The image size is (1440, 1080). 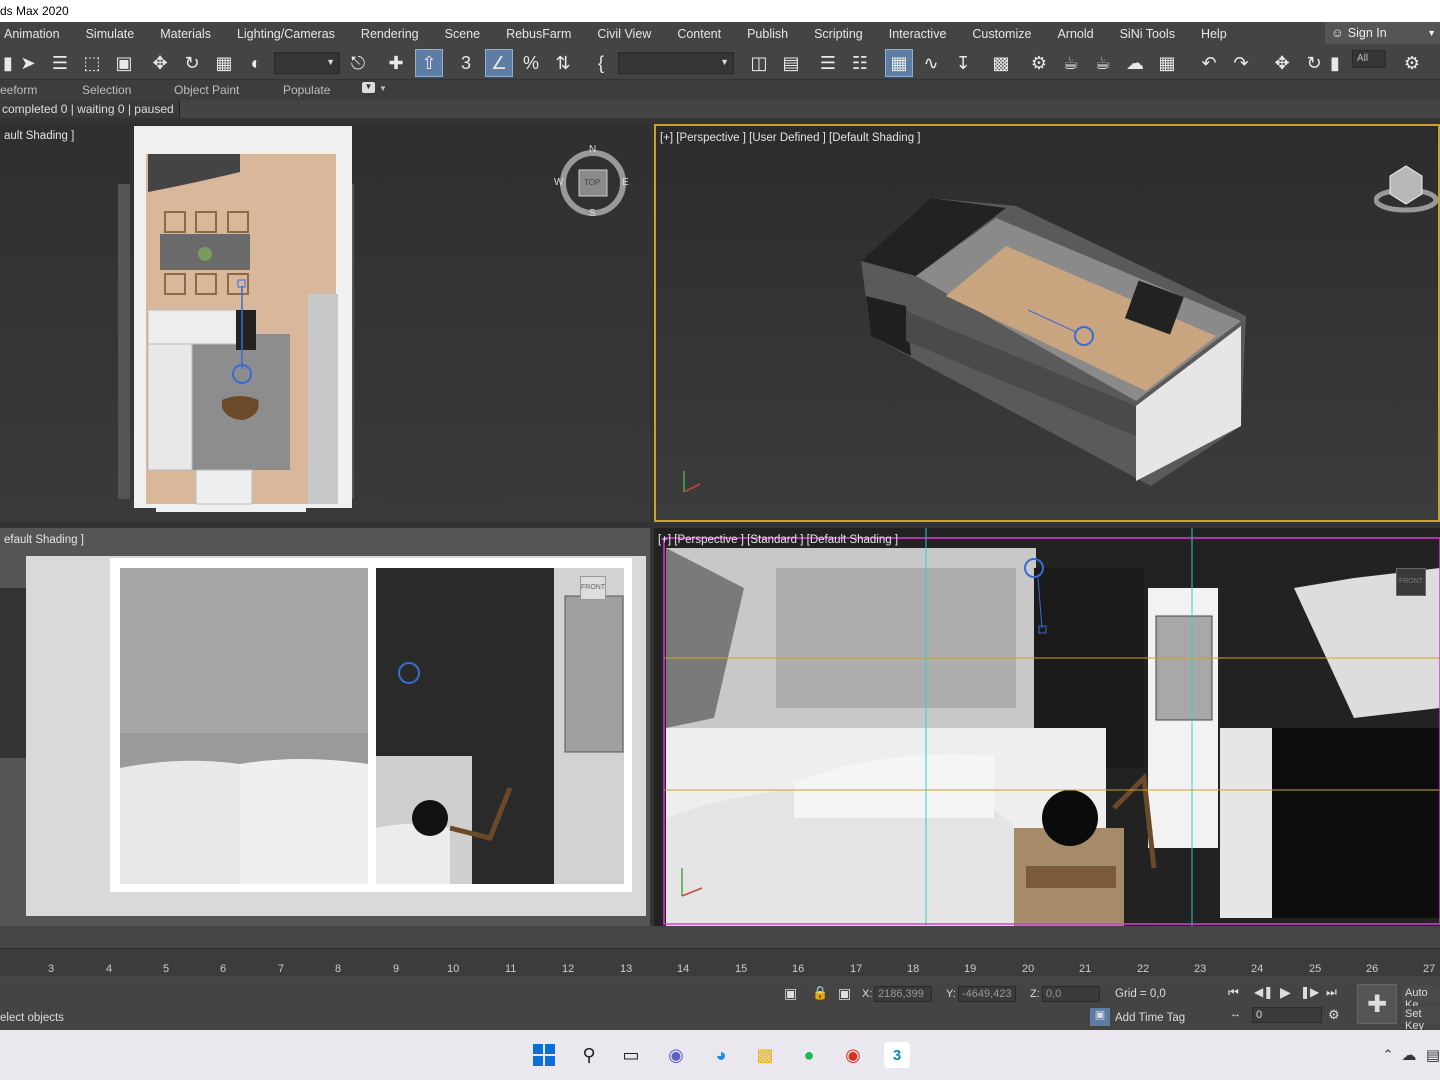 What do you see at coordinates (790, 993) in the screenshot?
I see `isolate-selection-icon: ▣` at bounding box center [790, 993].